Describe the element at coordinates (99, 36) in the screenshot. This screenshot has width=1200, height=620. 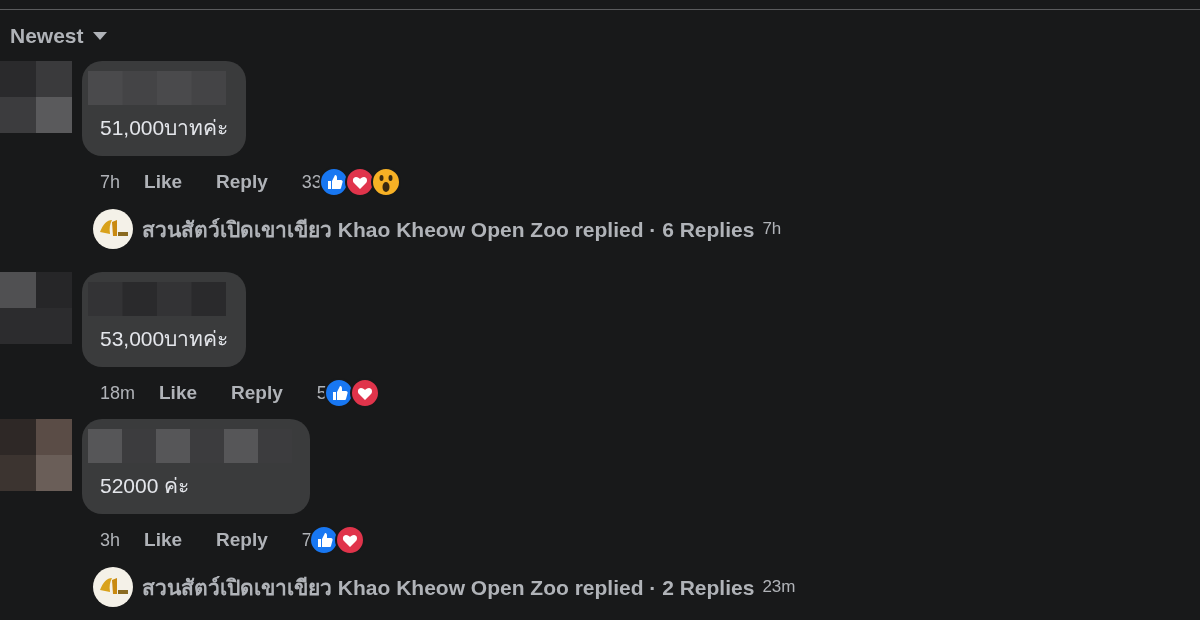
I see `caret-icon` at that location.